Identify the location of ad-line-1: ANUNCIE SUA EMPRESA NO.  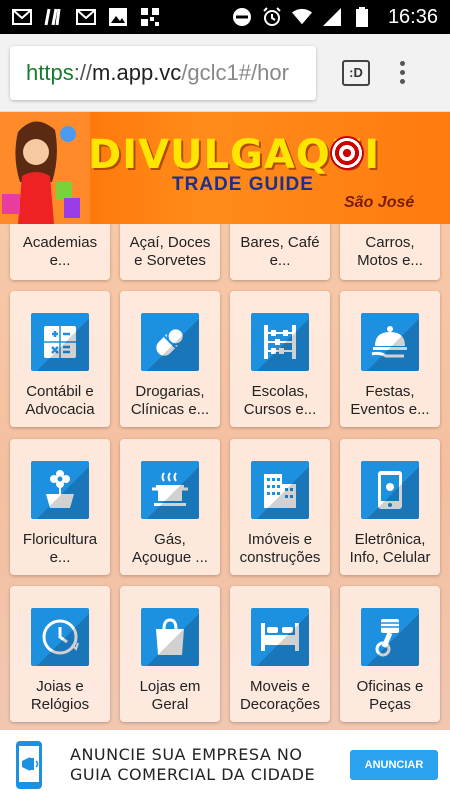
(186, 754).